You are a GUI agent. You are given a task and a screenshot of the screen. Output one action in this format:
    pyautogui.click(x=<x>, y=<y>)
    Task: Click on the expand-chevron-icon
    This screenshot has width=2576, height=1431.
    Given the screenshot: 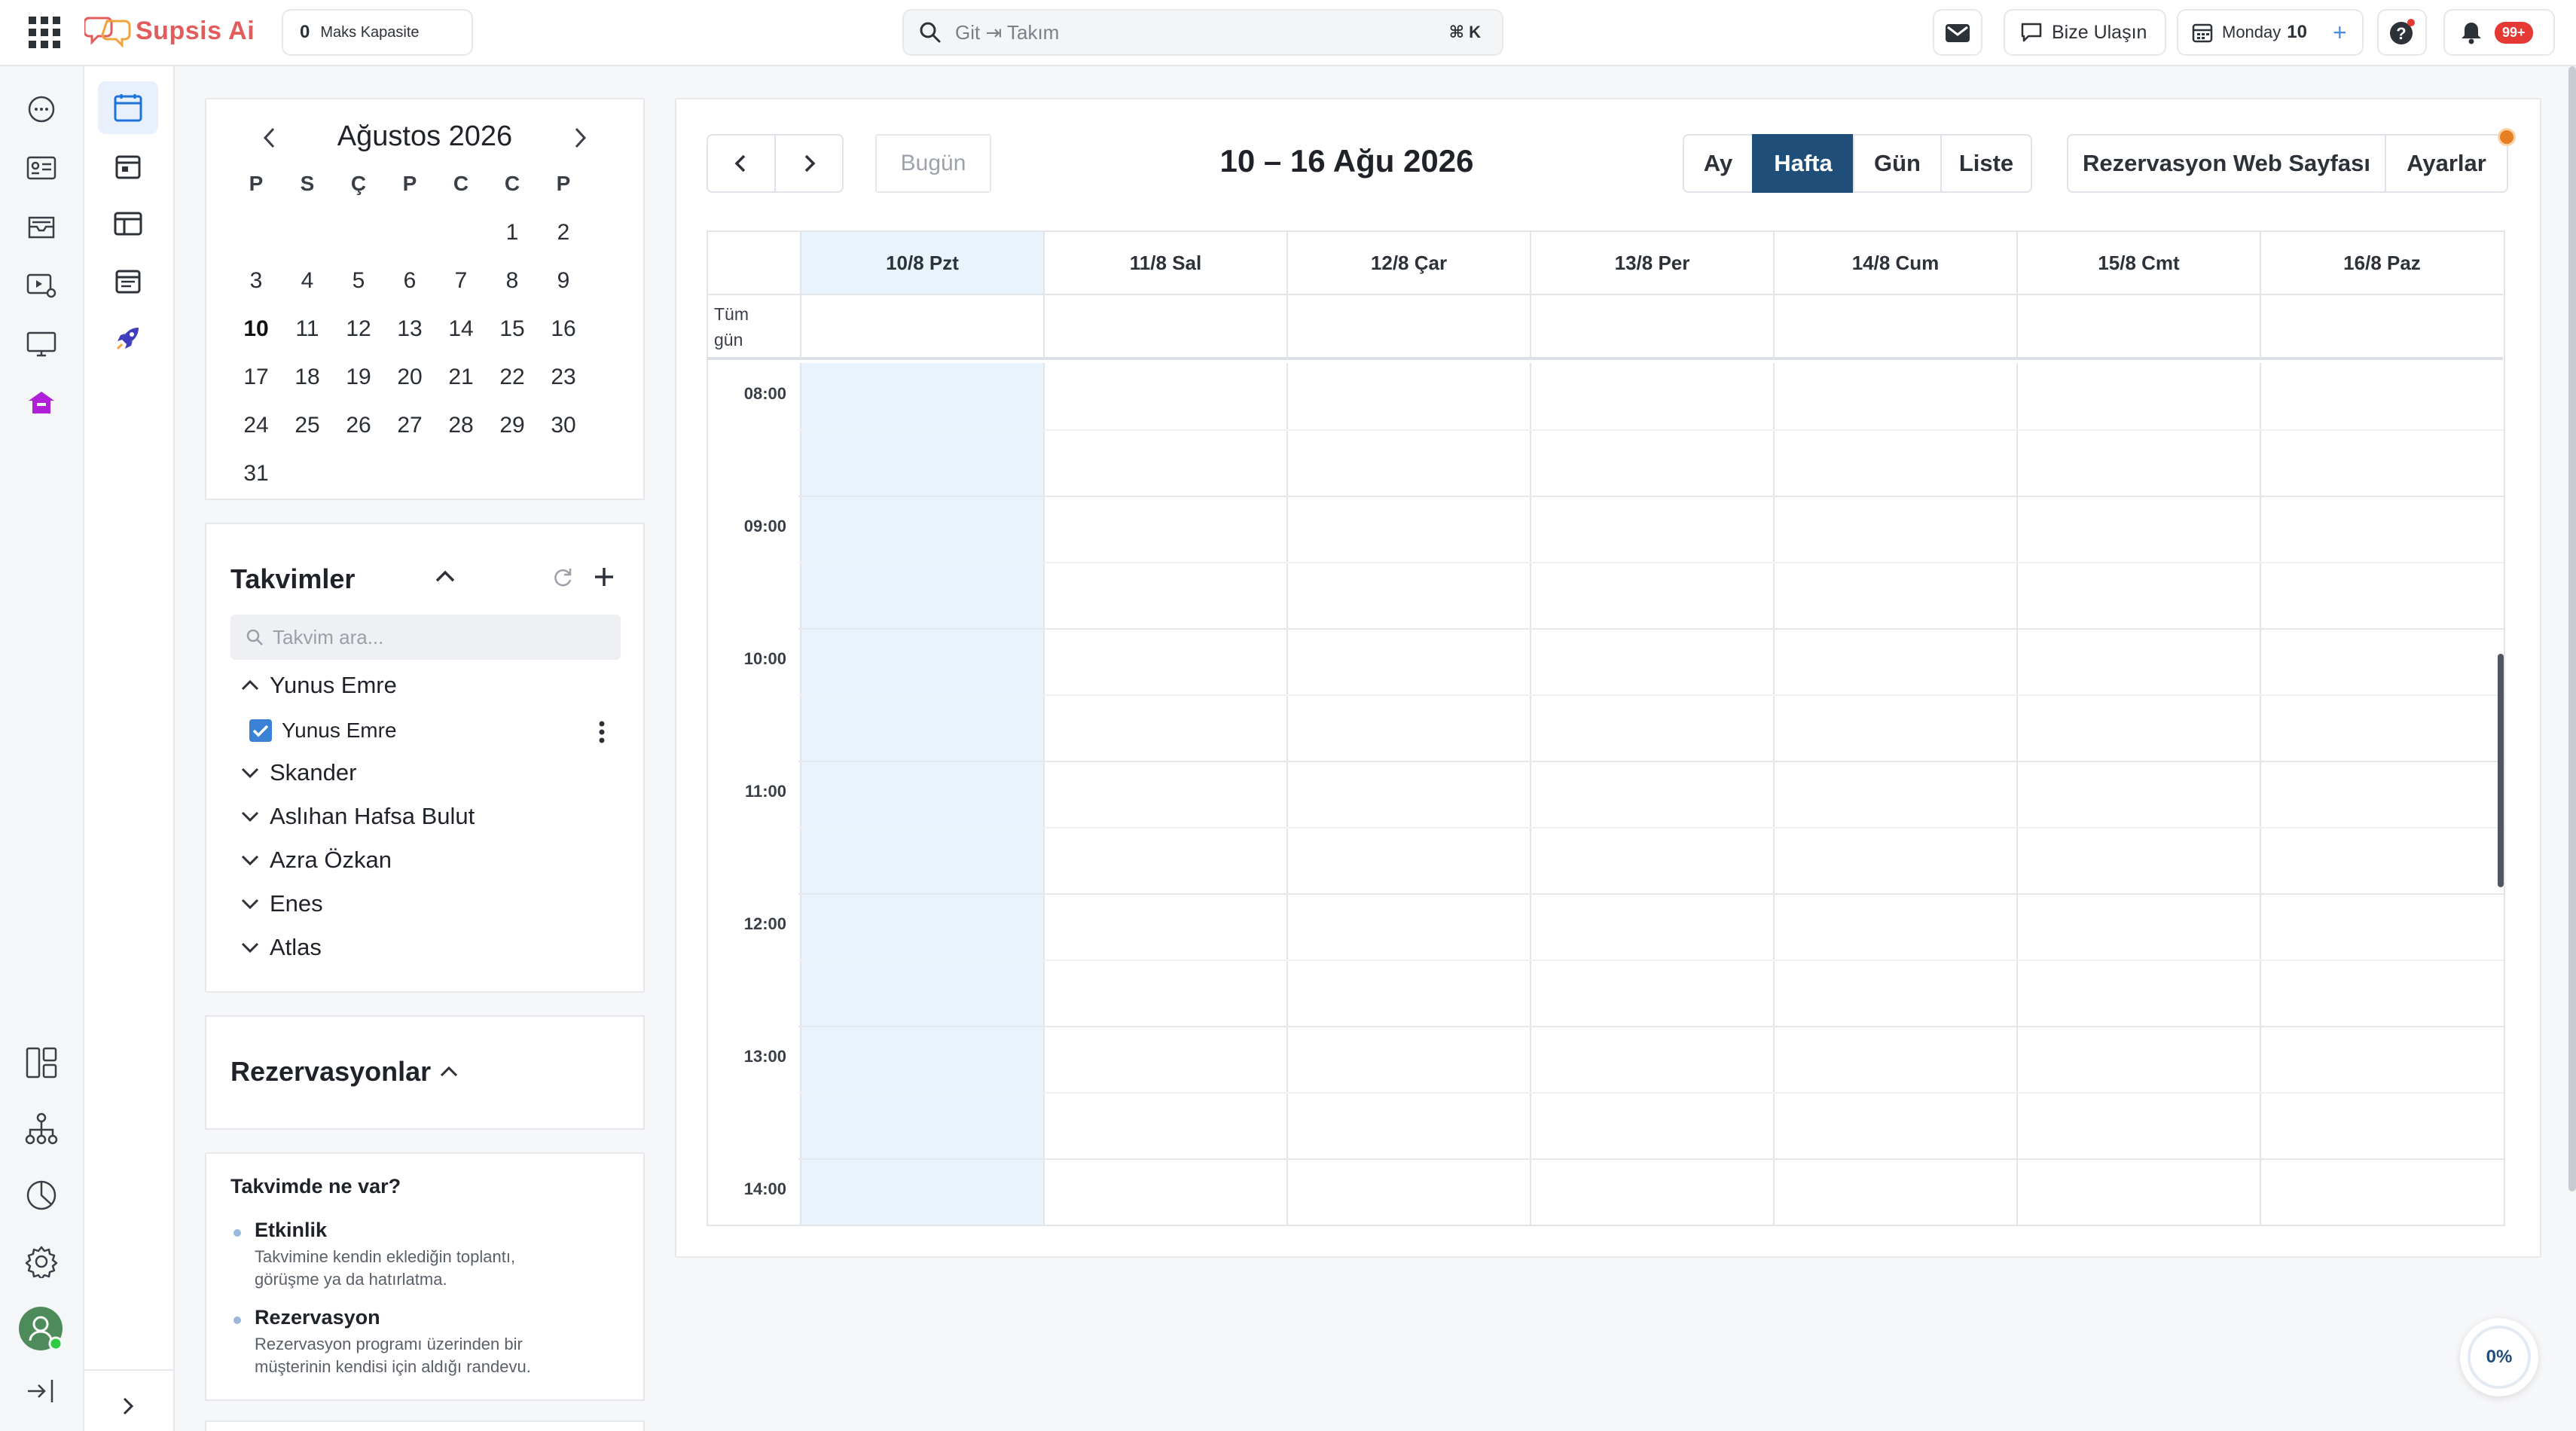 What is the action you would take?
    pyautogui.click(x=128, y=1405)
    